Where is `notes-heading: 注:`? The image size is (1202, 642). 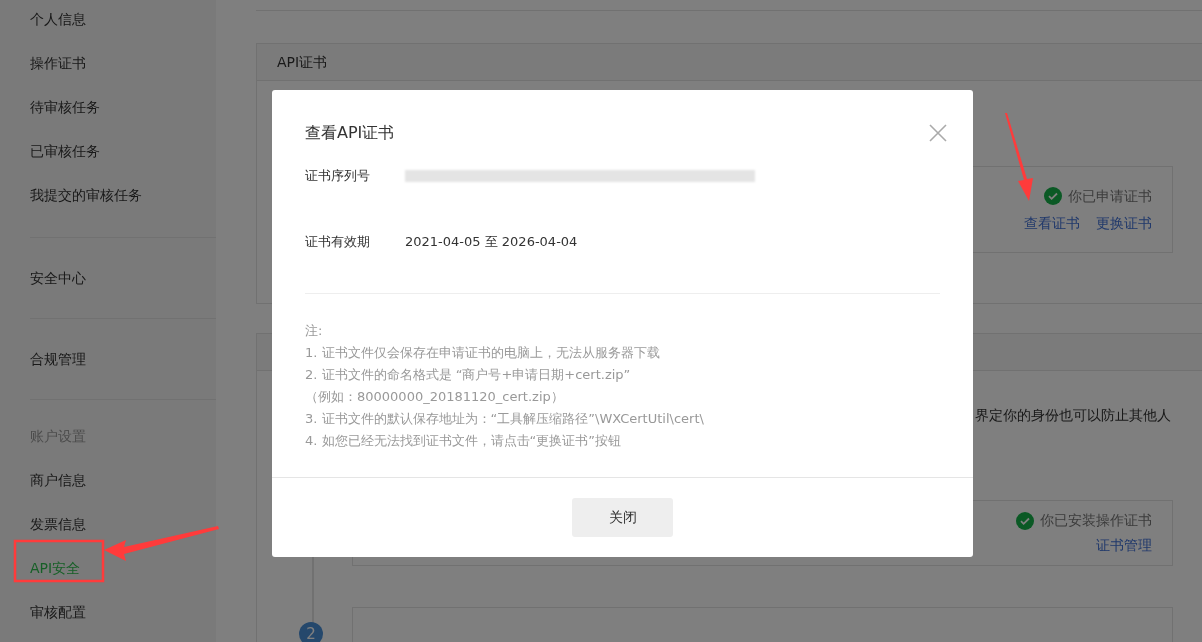
notes-heading: 注: is located at coordinates (314, 331).